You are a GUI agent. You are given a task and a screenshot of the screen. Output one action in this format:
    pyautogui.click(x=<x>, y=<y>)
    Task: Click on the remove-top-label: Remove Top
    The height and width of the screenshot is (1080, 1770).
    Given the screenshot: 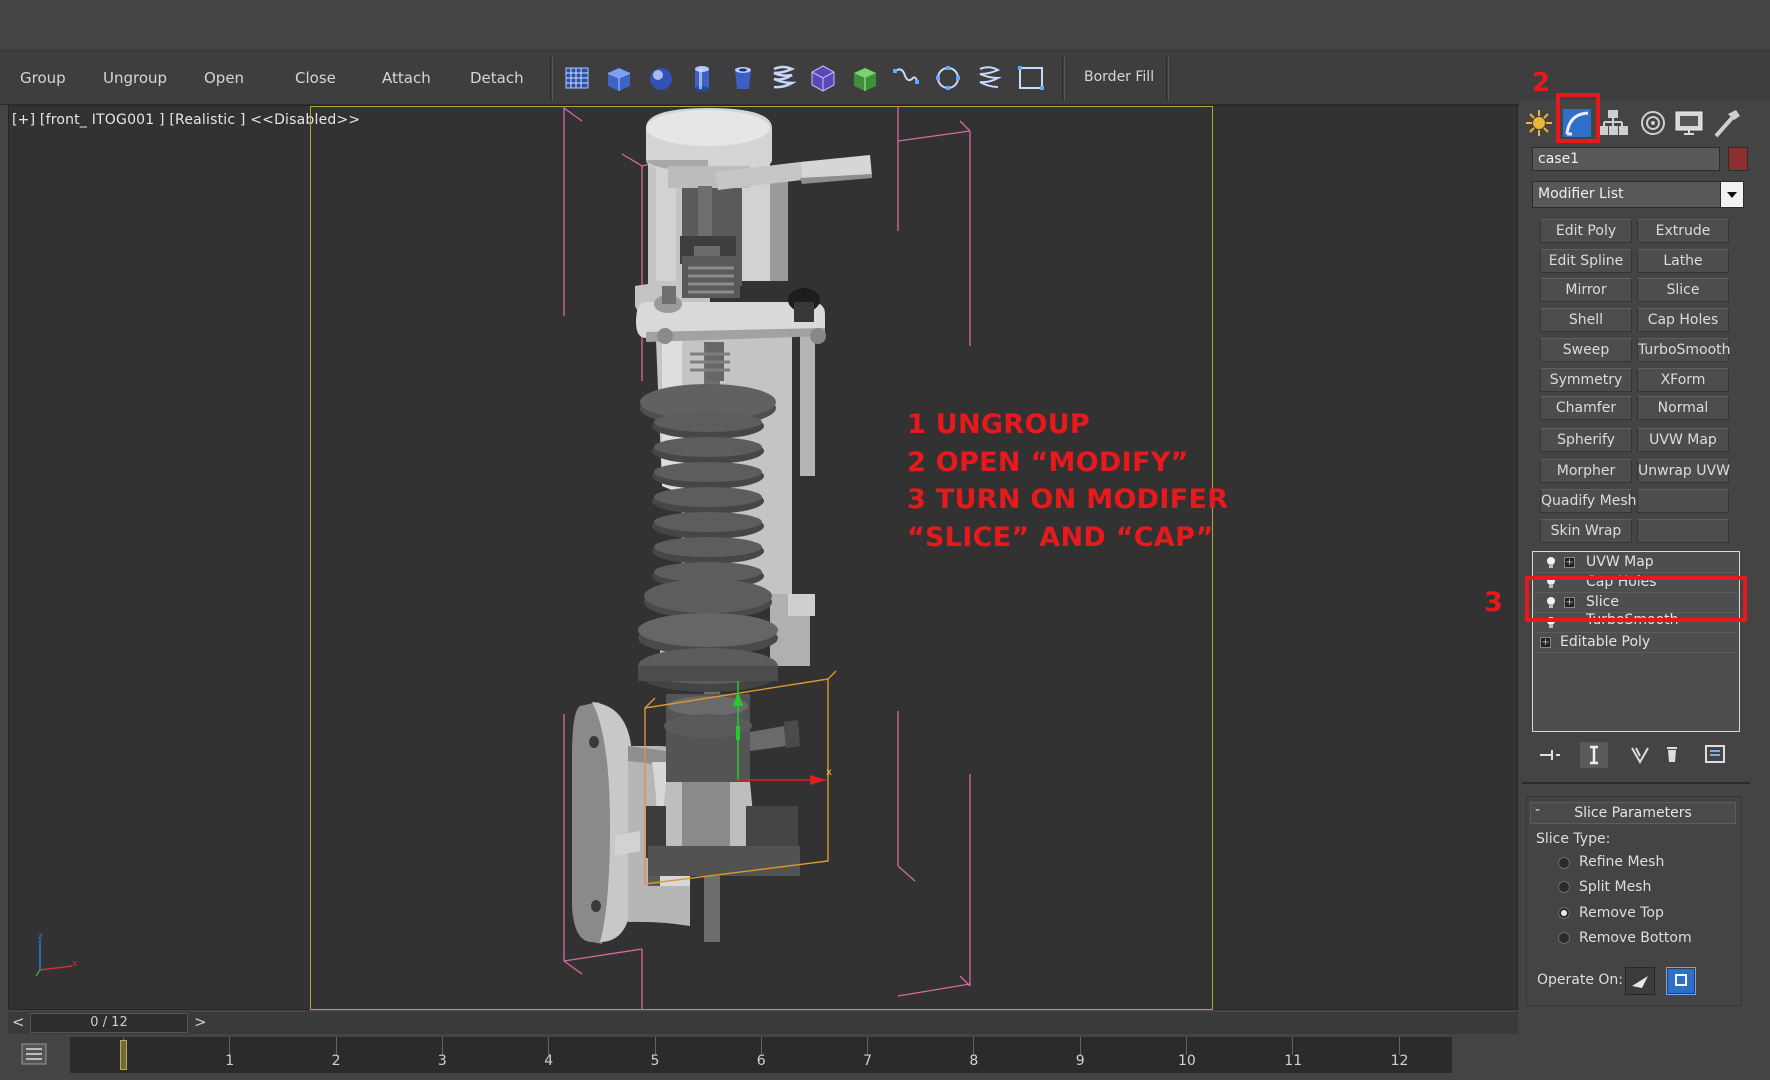 What is the action you would take?
    pyautogui.click(x=1621, y=913)
    